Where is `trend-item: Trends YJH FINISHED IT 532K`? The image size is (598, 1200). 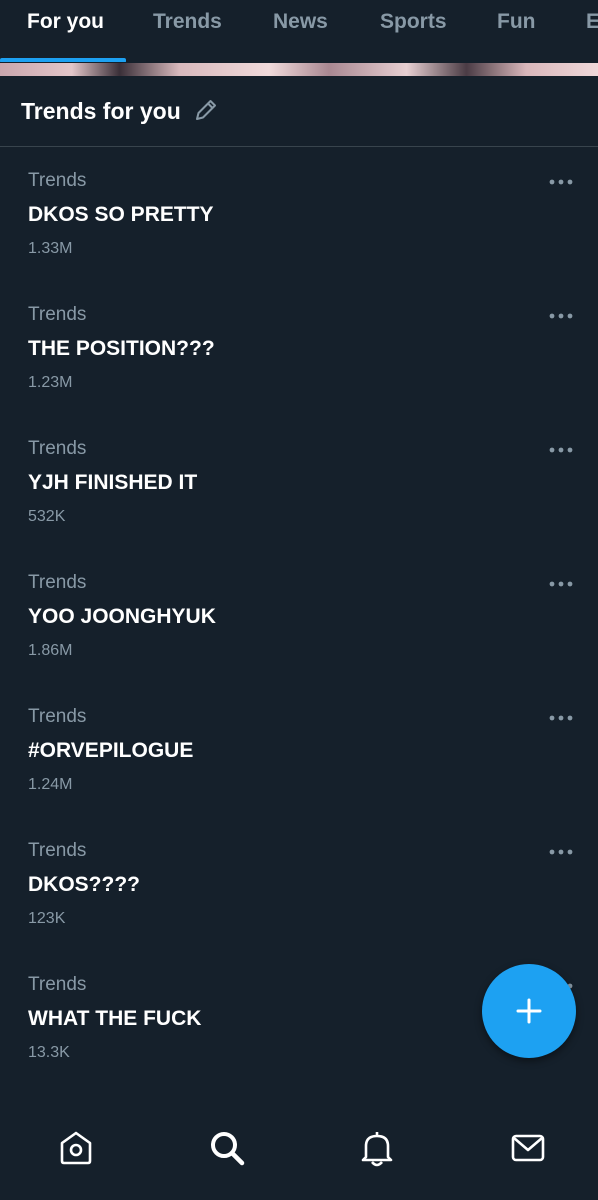
trend-item: Trends YJH FINISHED IT 532K is located at coordinates (299, 505).